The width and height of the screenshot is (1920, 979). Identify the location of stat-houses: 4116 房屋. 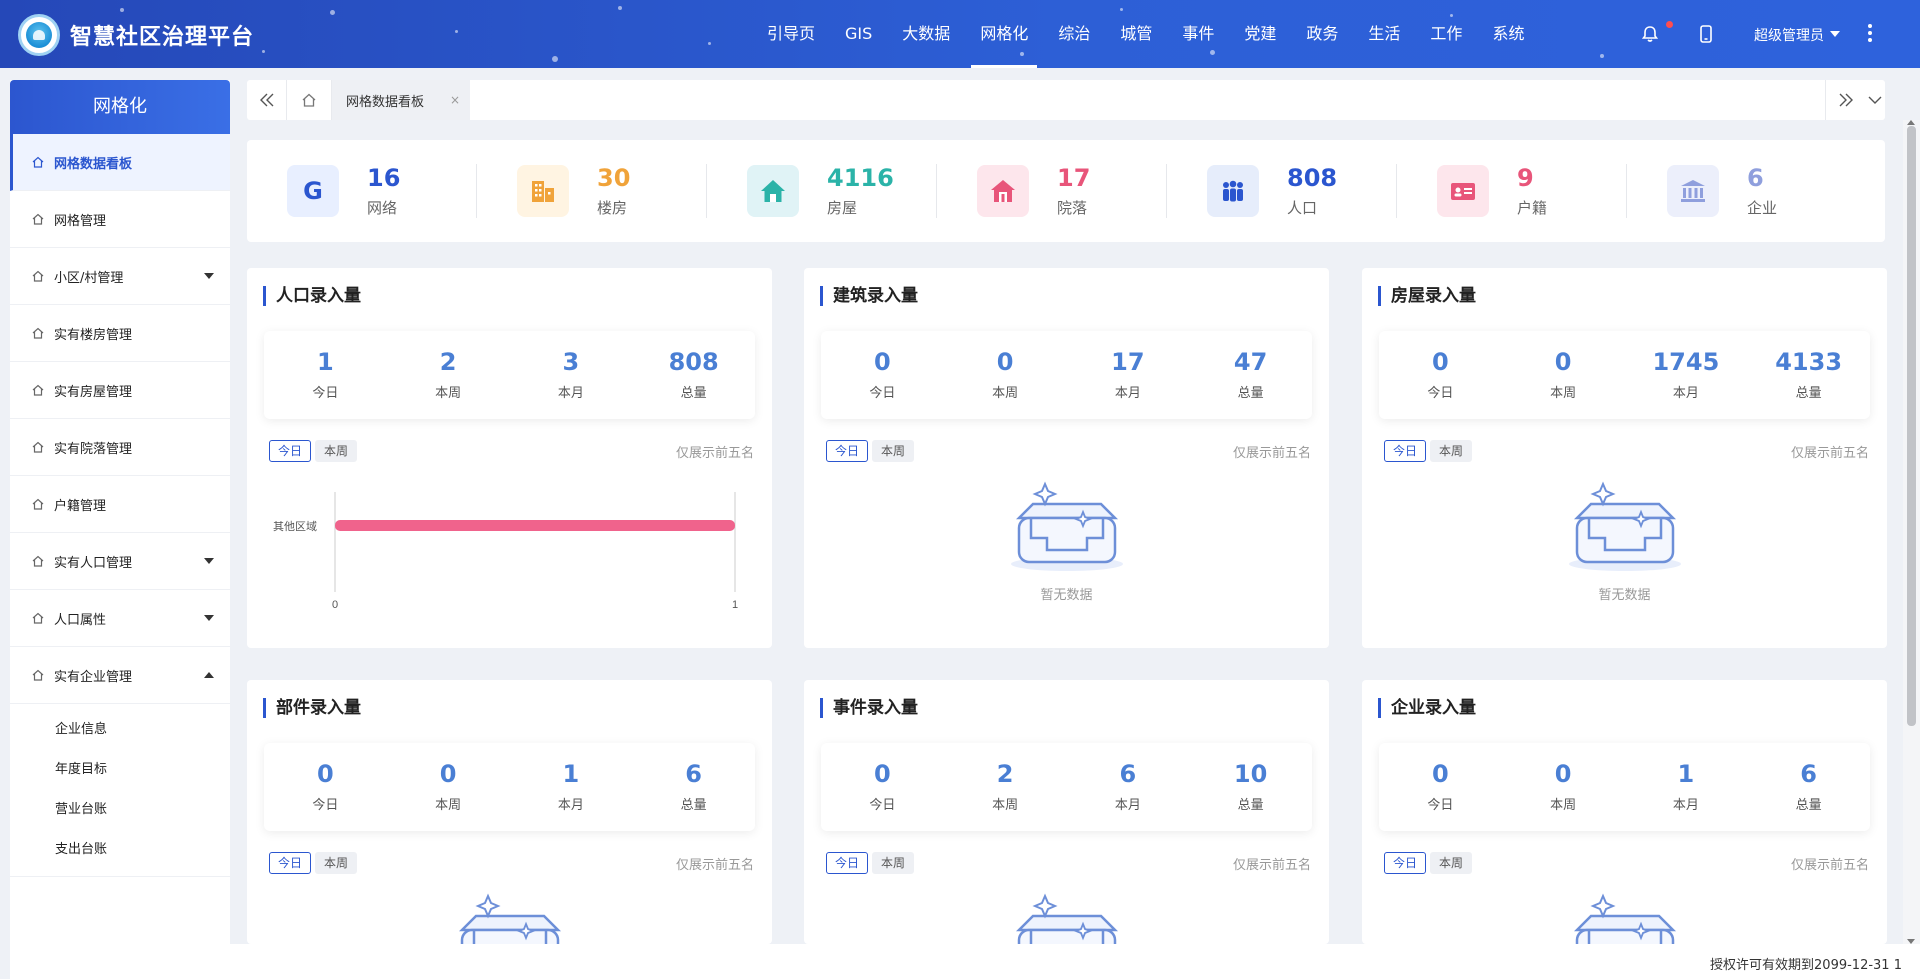
(822, 191).